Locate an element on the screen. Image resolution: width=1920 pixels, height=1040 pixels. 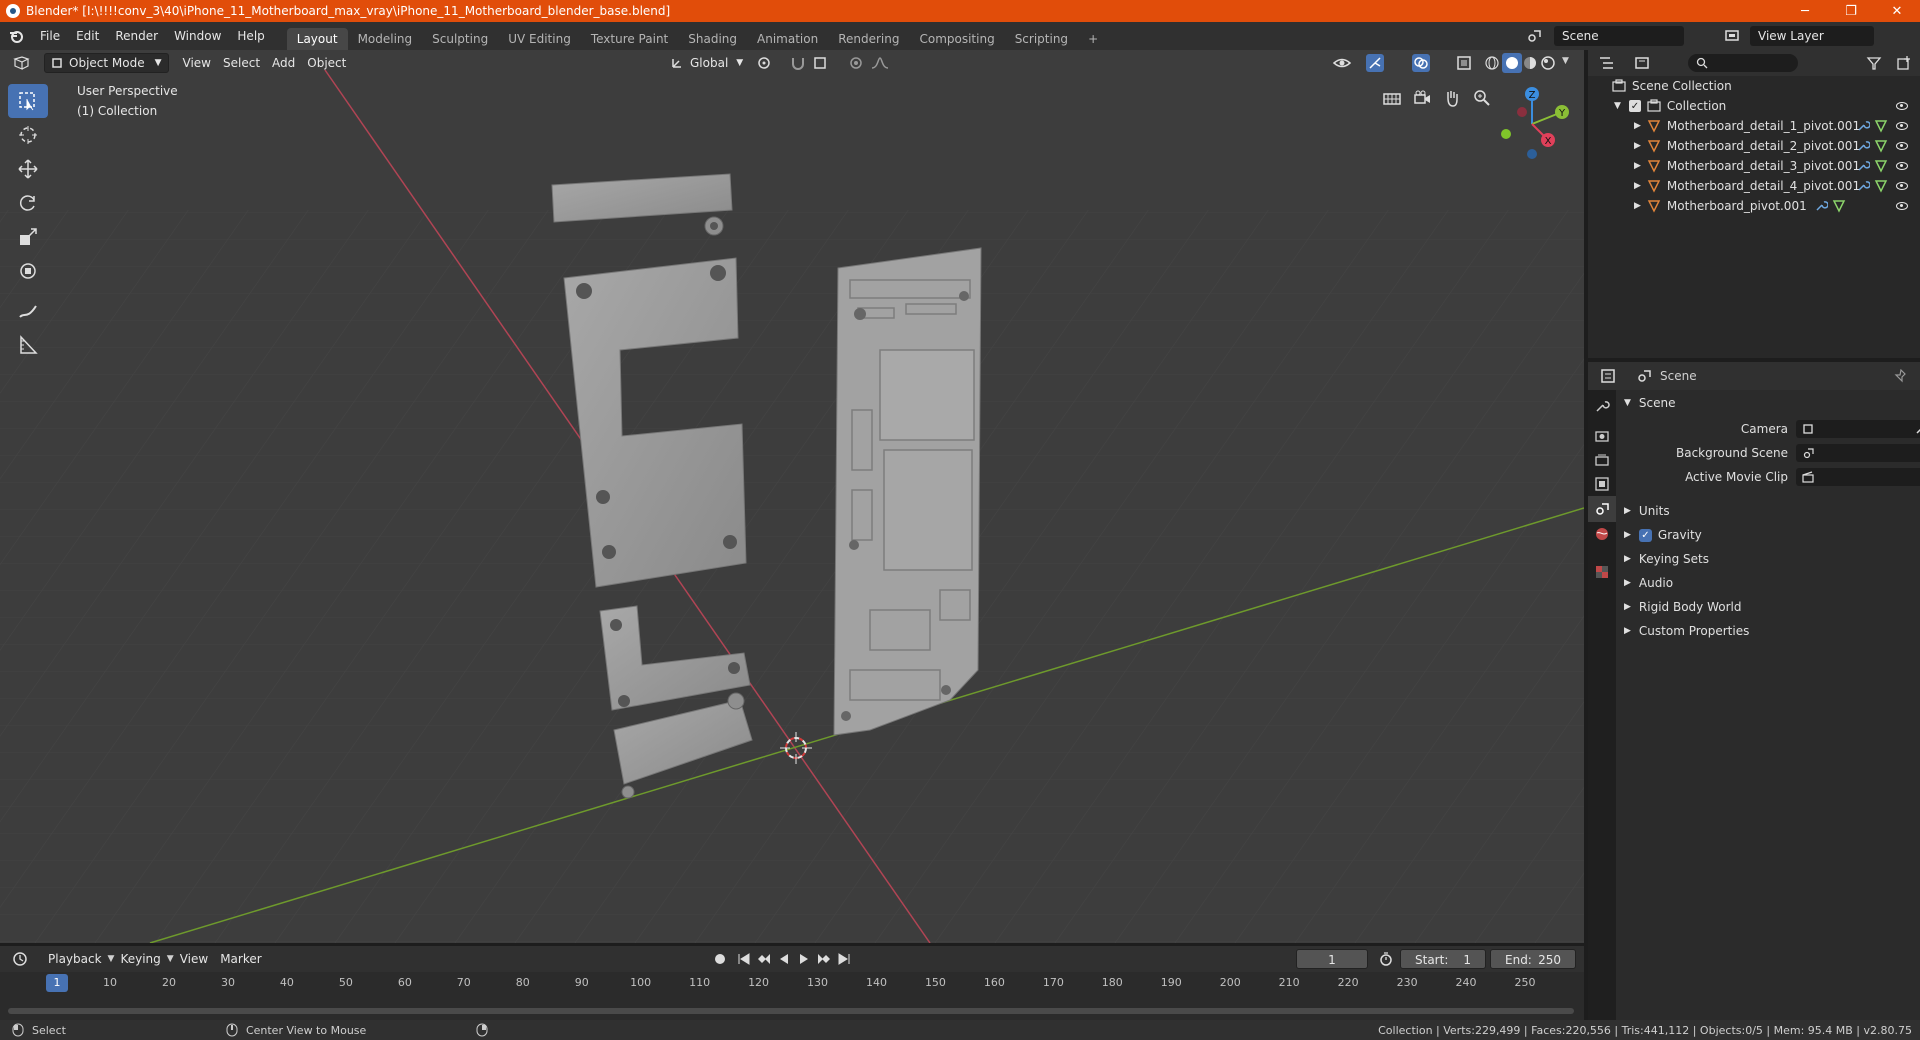
falloff-icon is located at coordinates (880, 63).